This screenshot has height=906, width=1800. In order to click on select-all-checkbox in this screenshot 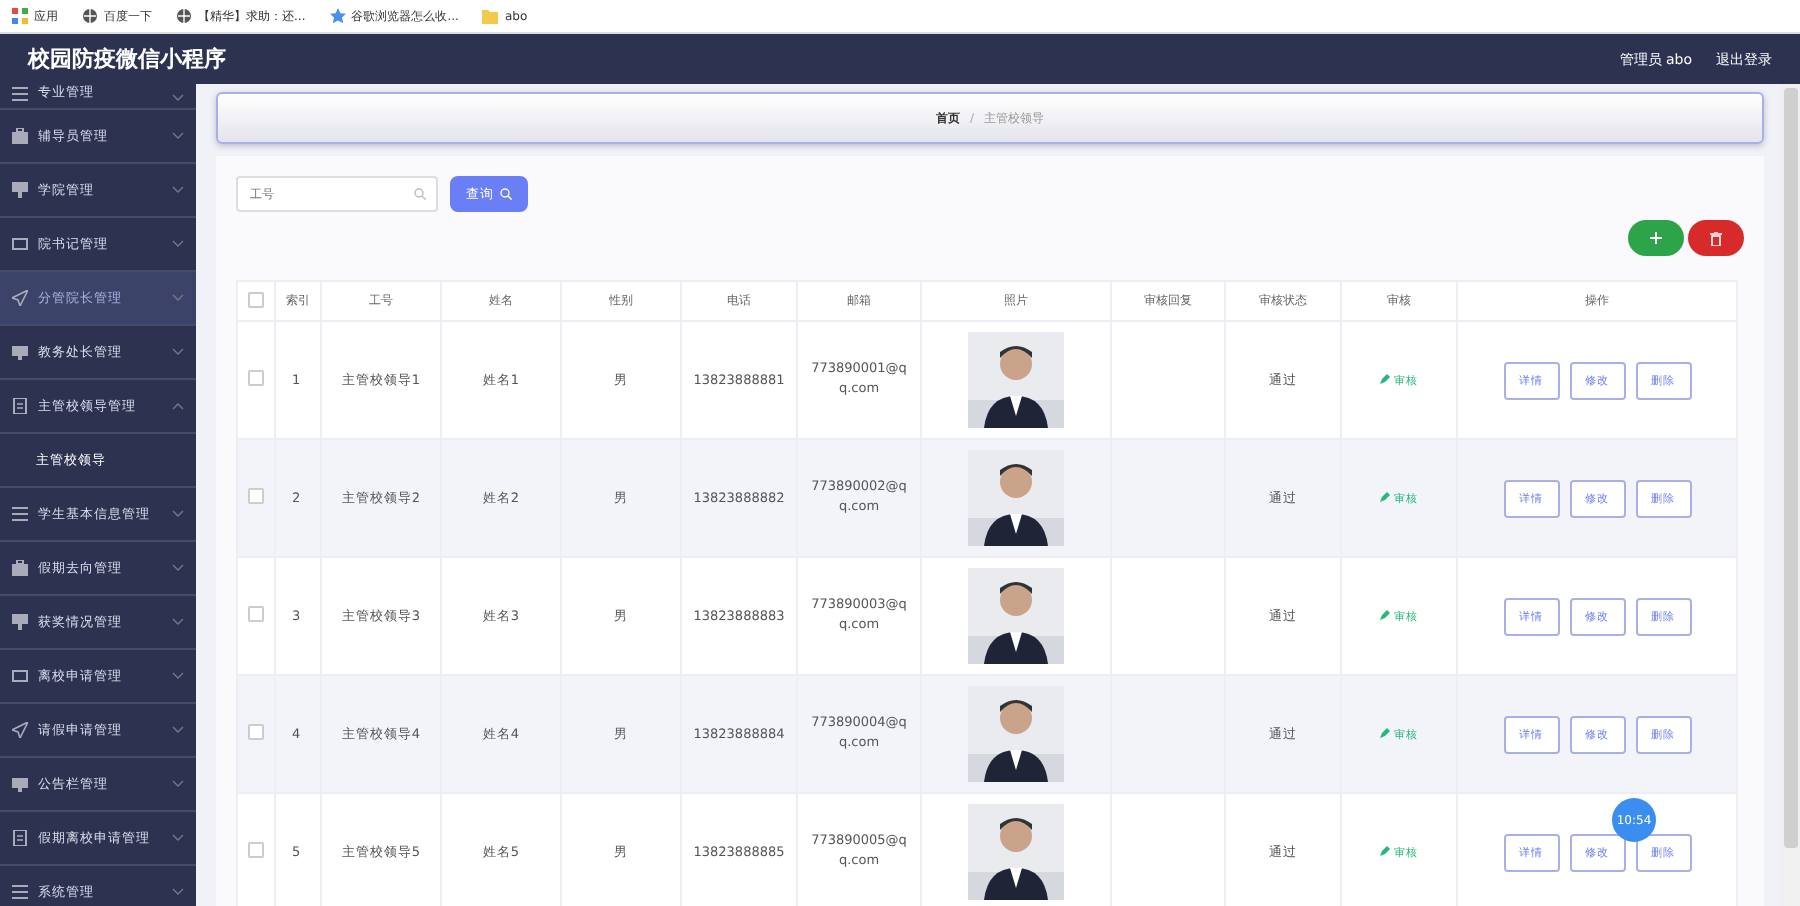, I will do `click(256, 299)`.